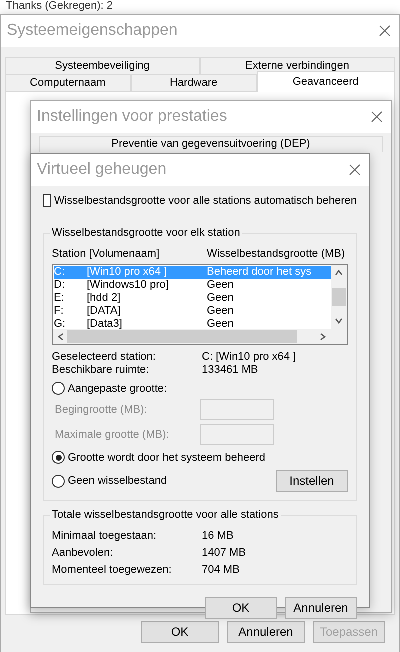 This screenshot has height=652, width=400. What do you see at coordinates (92, 31) in the screenshot?
I see `window-title: Systeemeigenschappen` at bounding box center [92, 31].